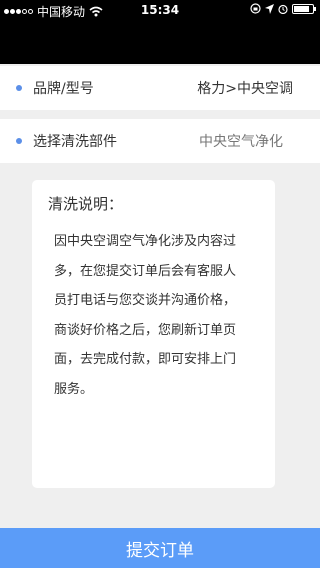 The width and height of the screenshot is (320, 568). Describe the element at coordinates (160, 88) in the screenshot. I see `brand-model-row: 品牌/型号 格力>中央空调` at that location.